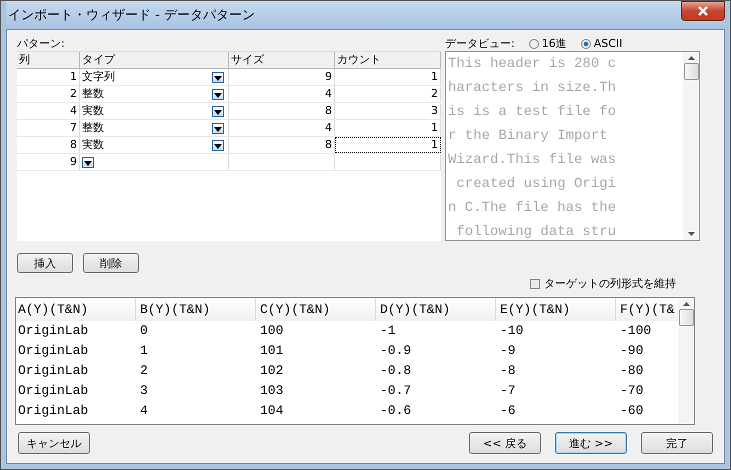 This screenshot has height=470, width=731. Describe the element at coordinates (533, 88) in the screenshot. I see `text-line: haracters in size.Th` at that location.